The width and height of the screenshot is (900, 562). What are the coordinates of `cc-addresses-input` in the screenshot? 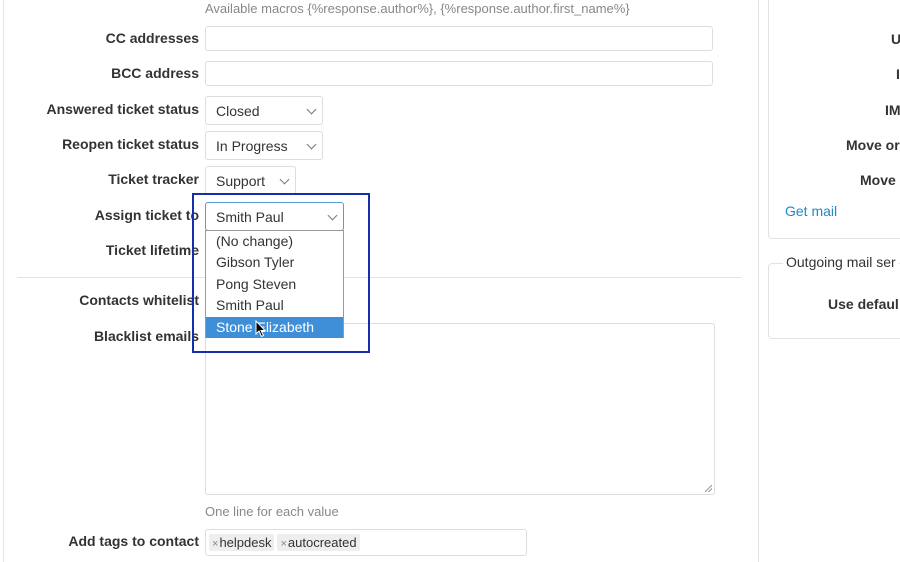 It's located at (459, 38).